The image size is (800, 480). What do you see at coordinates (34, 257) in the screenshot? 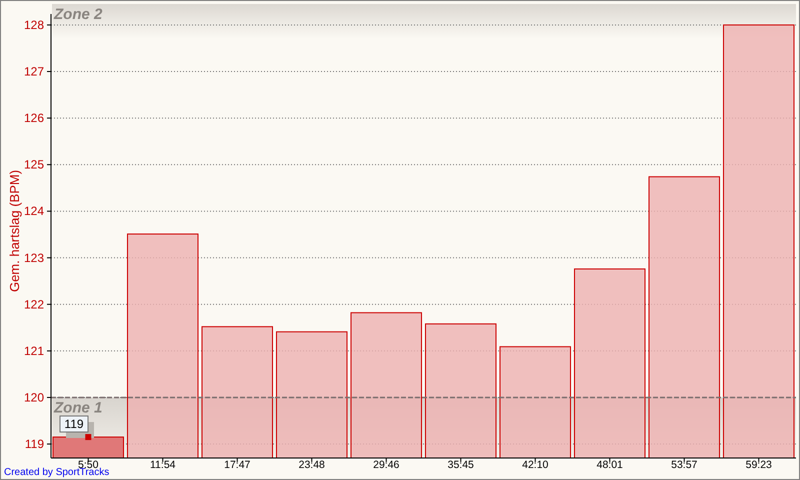
I see `y-tick-label: 123` at bounding box center [34, 257].